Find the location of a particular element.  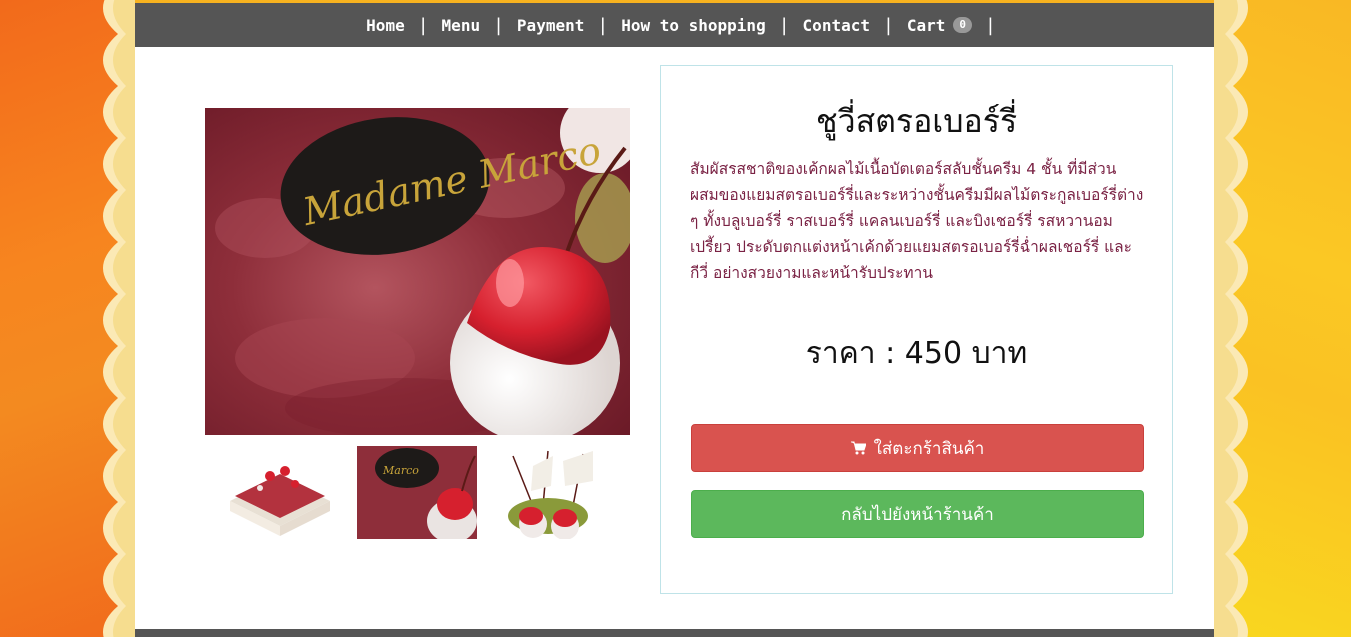

nav-payment-label: Payment is located at coordinates (550, 25).